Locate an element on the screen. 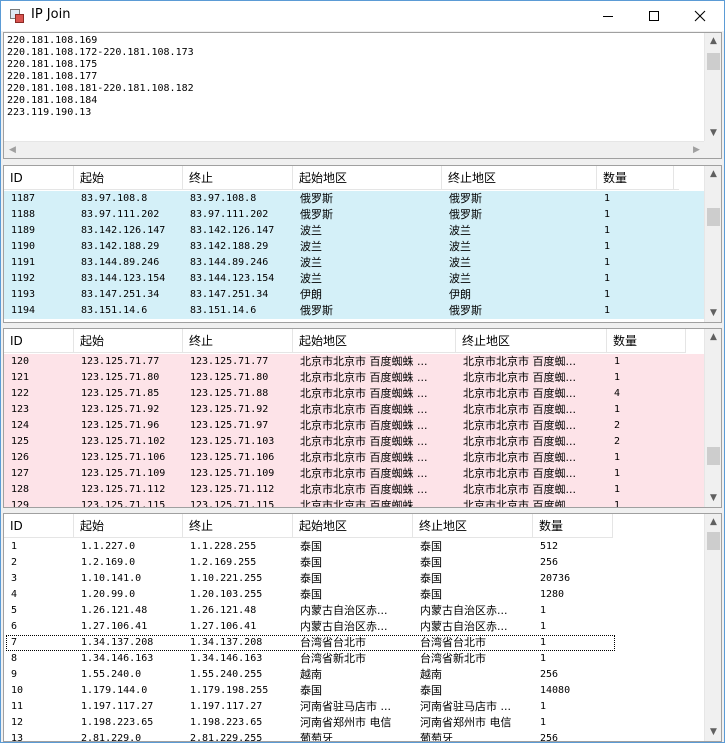  table-row: 1193 83.147.251.34 83.147.251.34 伊朗 伊朗 1 is located at coordinates (354, 295).